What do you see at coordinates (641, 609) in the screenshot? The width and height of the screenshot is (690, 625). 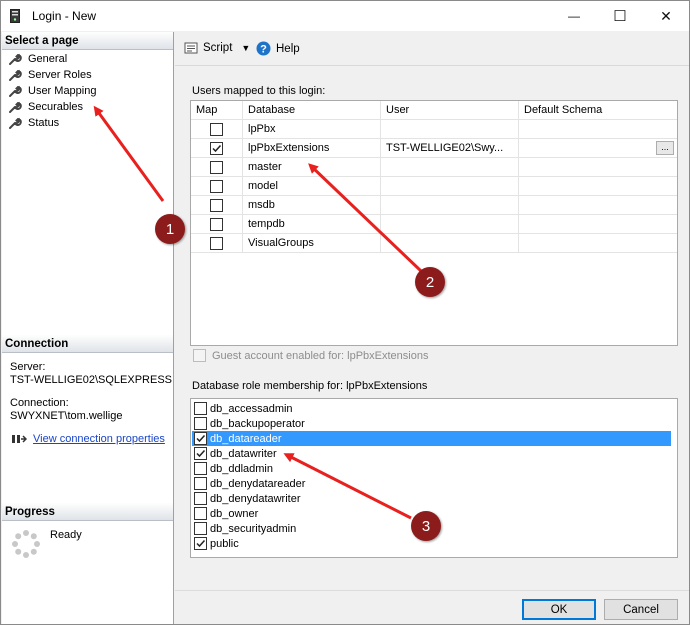 I see `cancel-button: Cancel` at bounding box center [641, 609].